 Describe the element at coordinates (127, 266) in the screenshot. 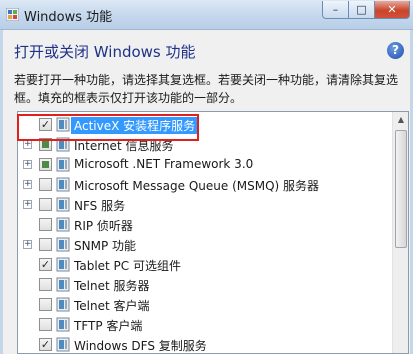

I see `feature-label: Tablet PC 可选组件` at that location.